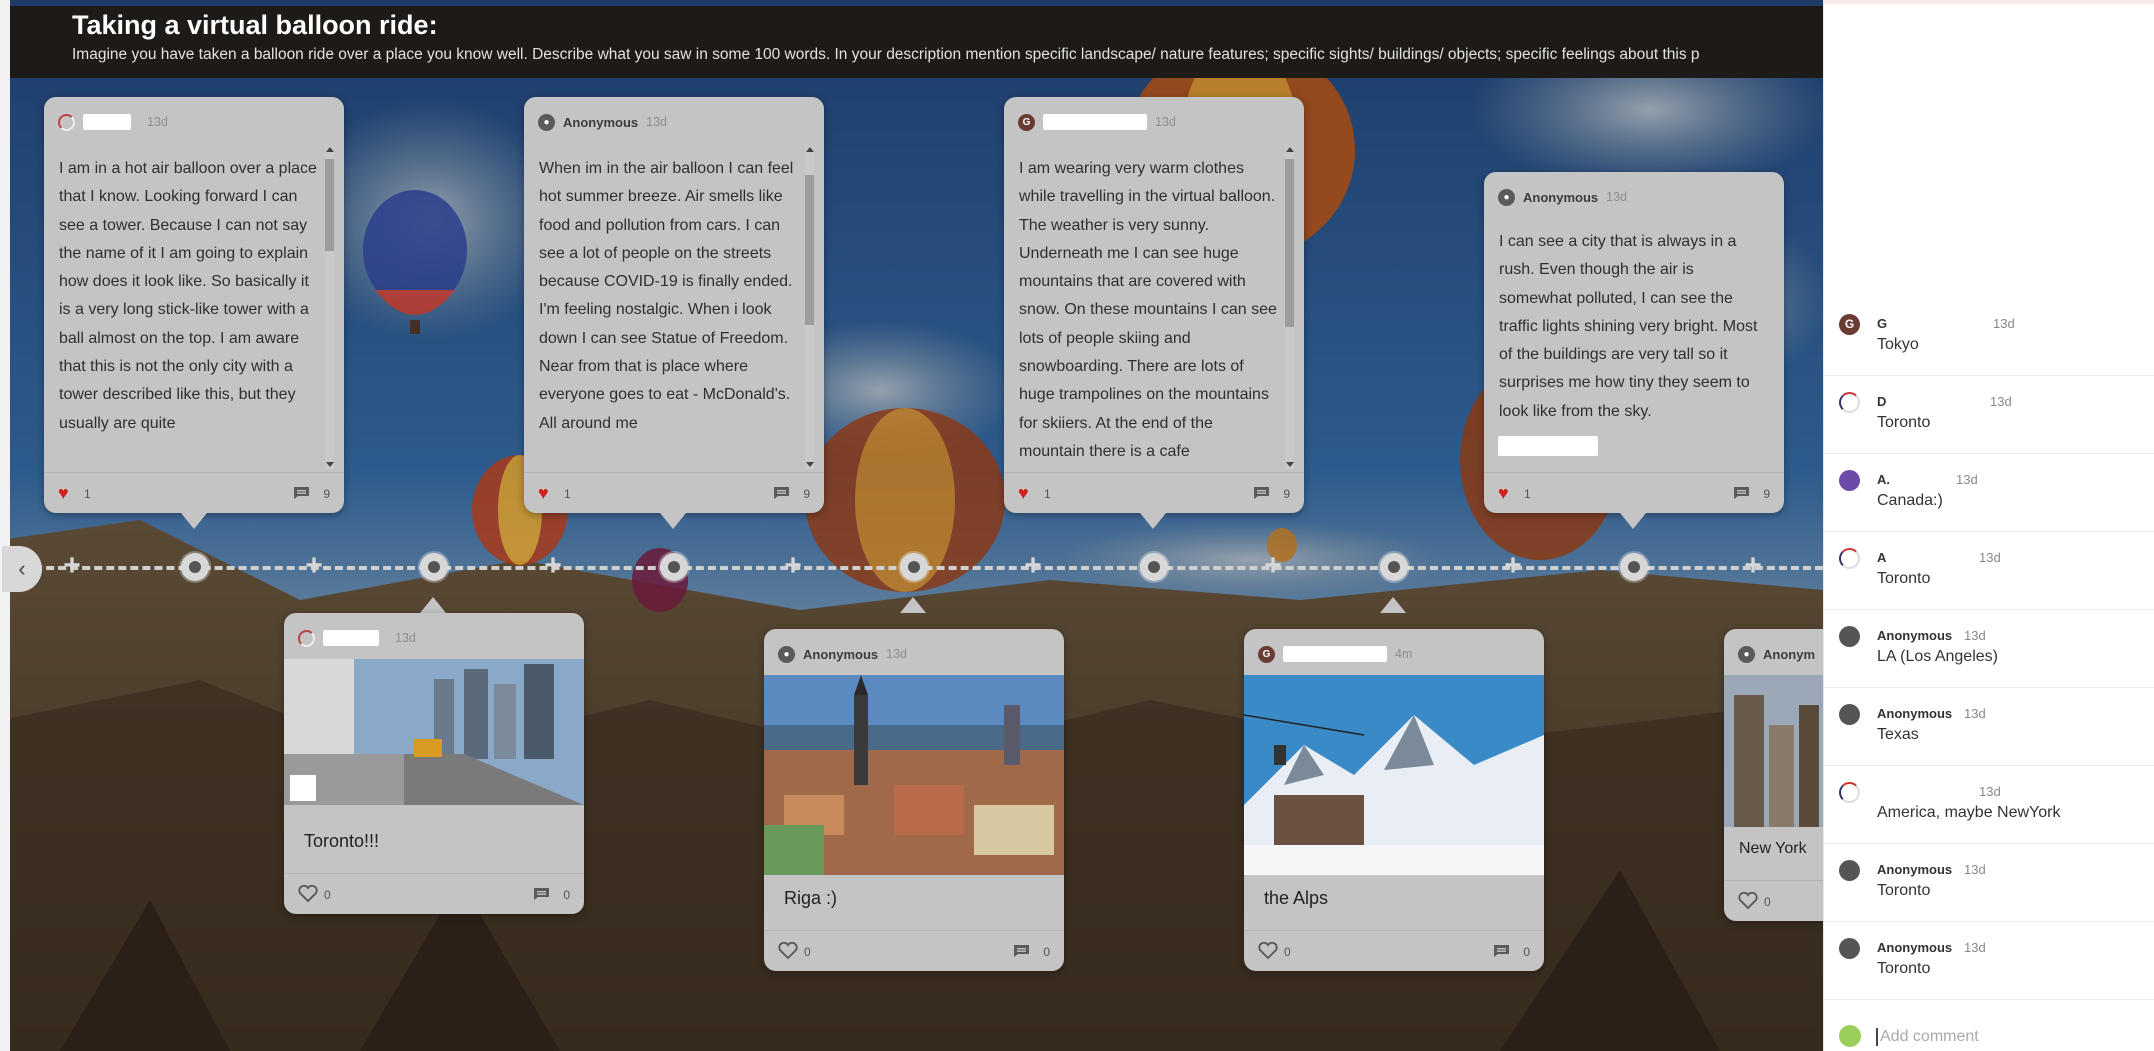 Image resolution: width=2154 pixels, height=1051 pixels. Describe the element at coordinates (342, 841) in the screenshot. I see `post-caption: Toronto!!!` at that location.